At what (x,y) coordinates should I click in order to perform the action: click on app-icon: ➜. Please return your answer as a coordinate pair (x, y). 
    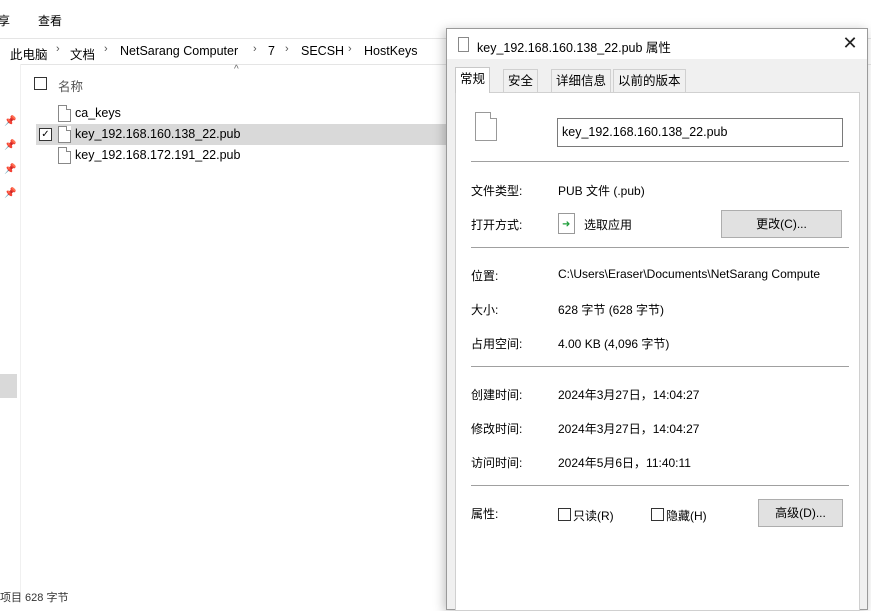
    Looking at the image, I should click on (566, 223).